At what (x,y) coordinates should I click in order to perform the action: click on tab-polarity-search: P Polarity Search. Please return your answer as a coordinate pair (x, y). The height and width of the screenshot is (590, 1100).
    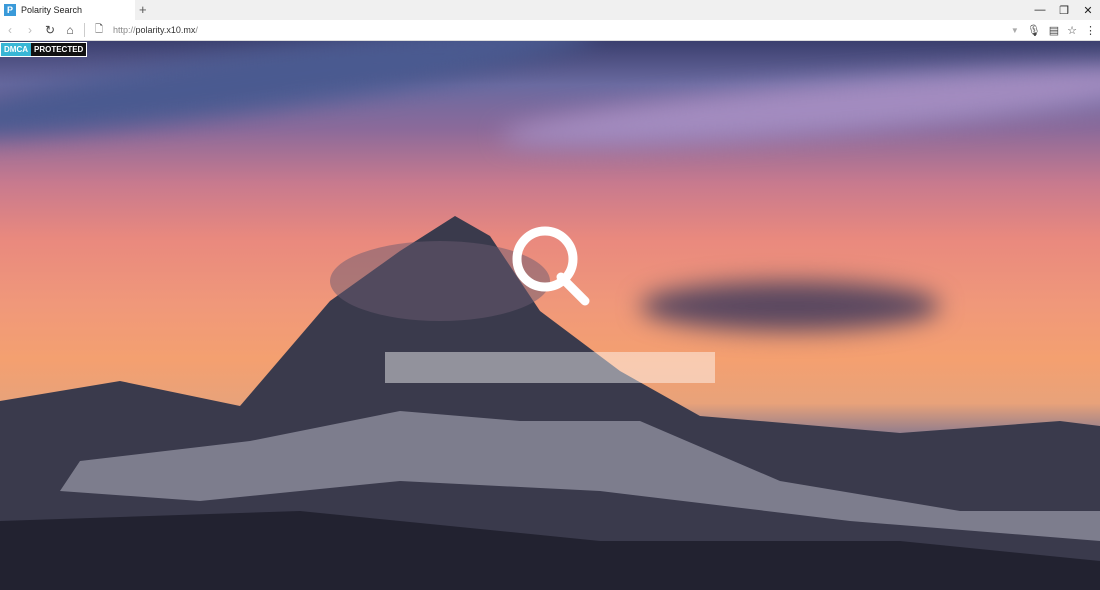
    Looking at the image, I should click on (67, 10).